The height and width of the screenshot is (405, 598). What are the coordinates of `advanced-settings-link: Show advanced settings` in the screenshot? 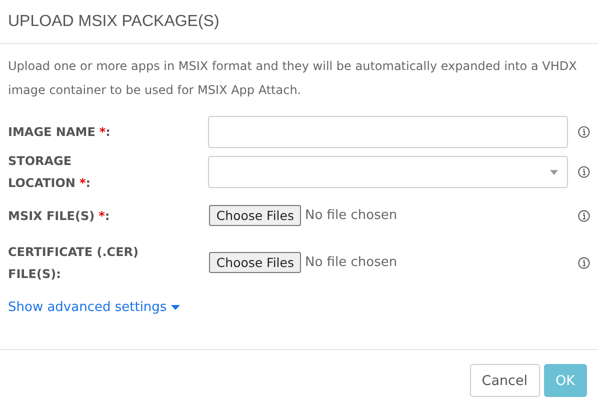 It's located at (94, 307).